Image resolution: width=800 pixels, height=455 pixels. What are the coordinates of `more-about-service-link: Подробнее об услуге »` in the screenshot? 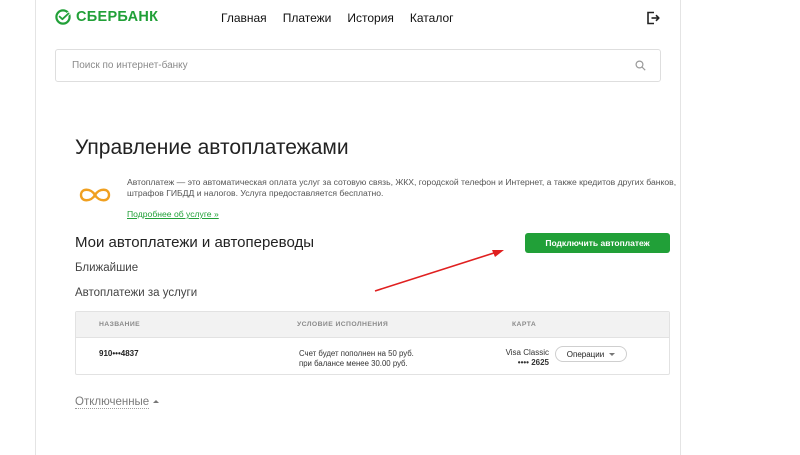 It's located at (173, 214).